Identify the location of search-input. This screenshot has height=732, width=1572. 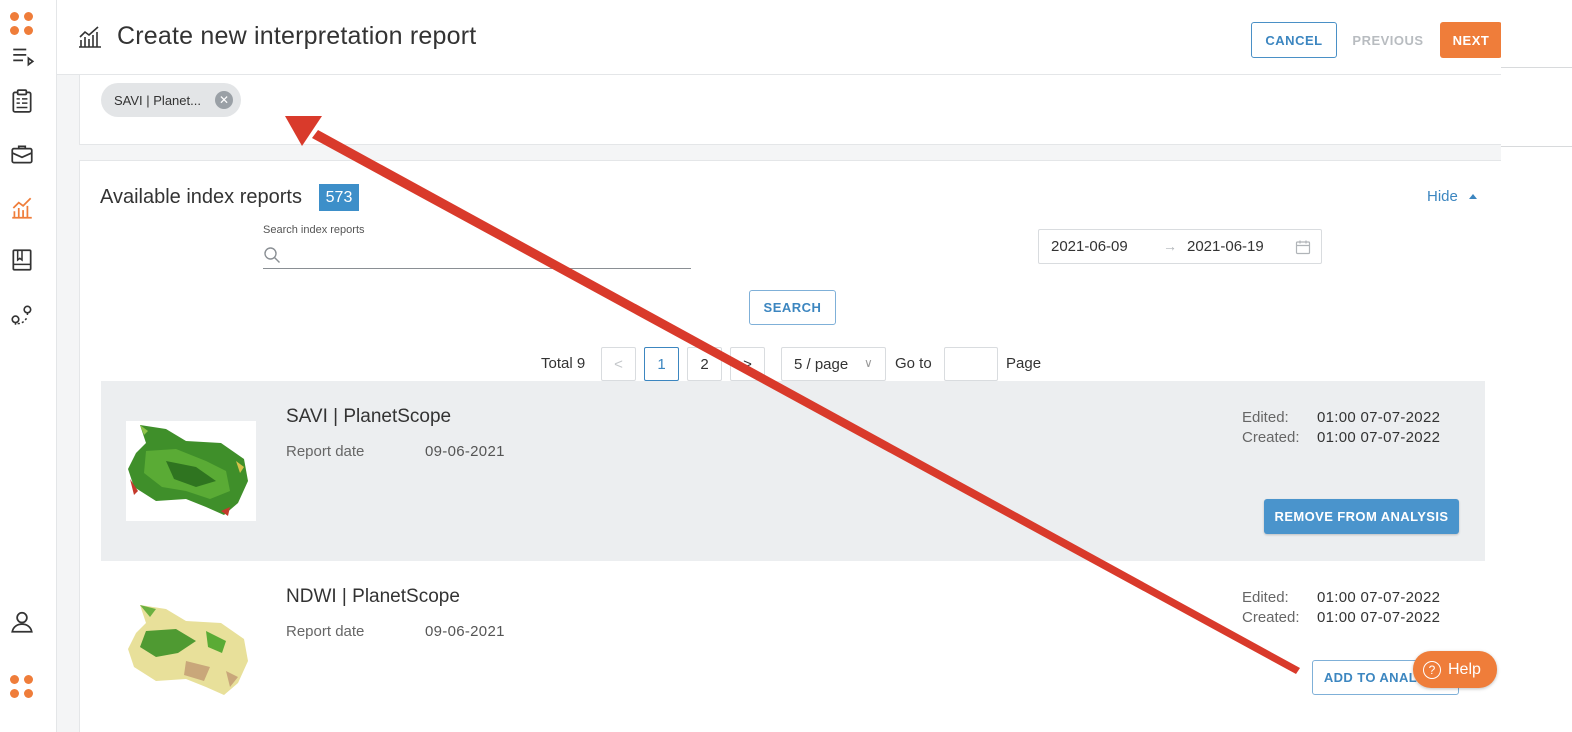
(487, 255).